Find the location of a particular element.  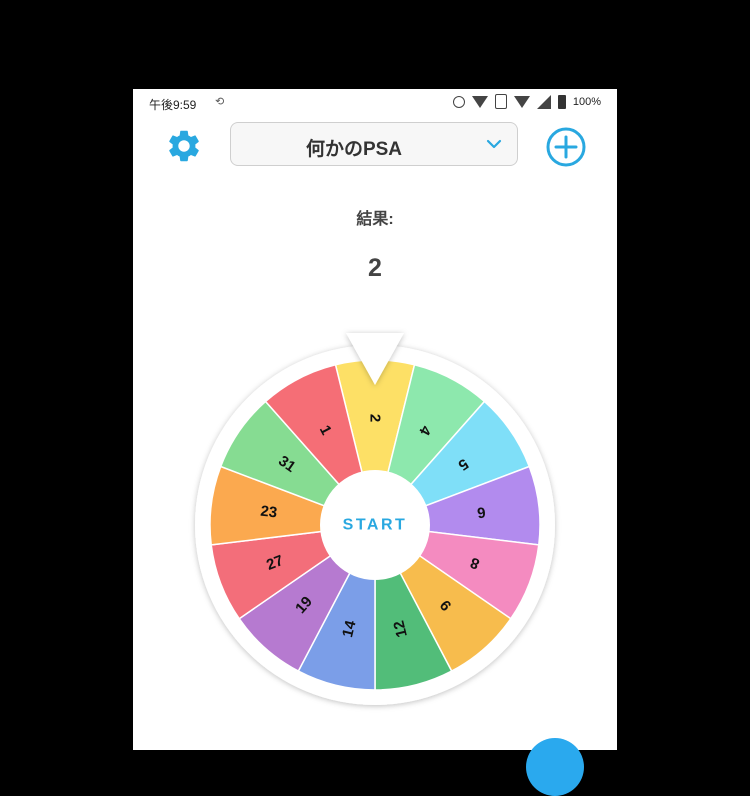

wheel-segment-label: 2 is located at coordinates (375, 418).